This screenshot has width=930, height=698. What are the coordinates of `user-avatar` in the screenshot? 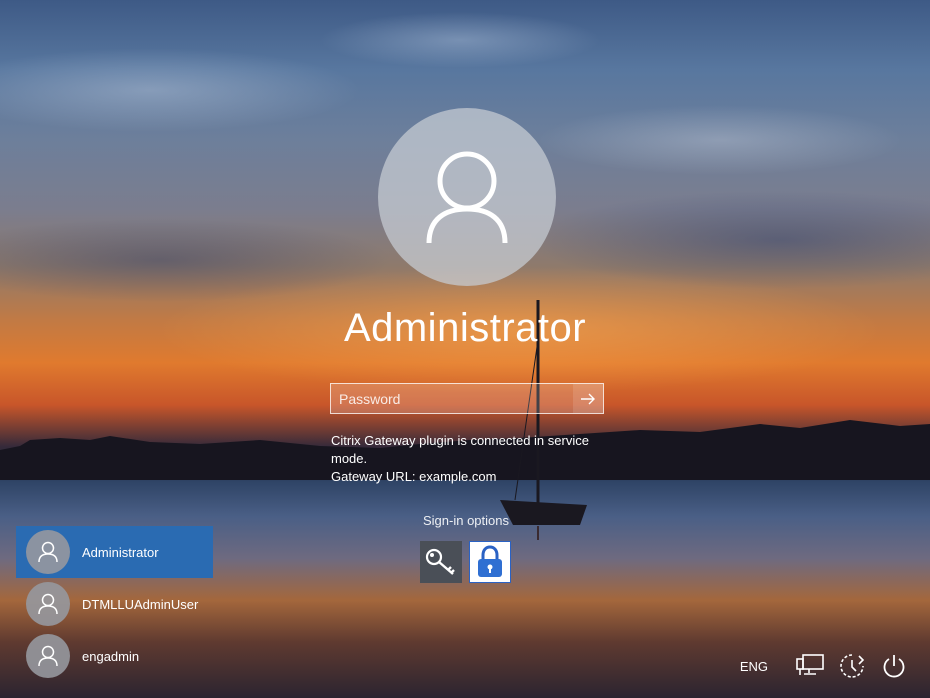 It's located at (467, 197).